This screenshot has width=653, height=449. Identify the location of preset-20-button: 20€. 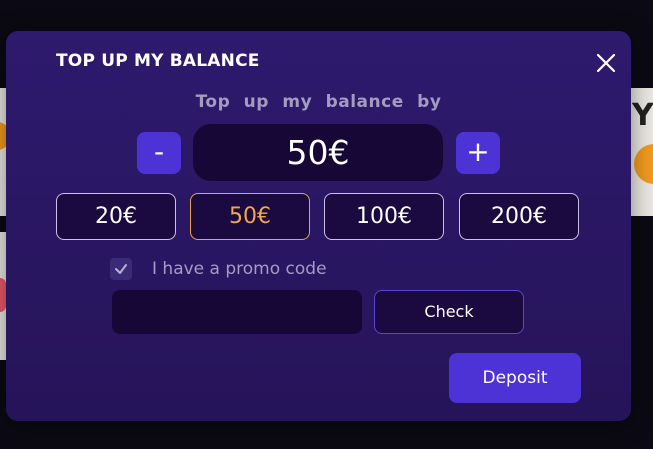
(116, 216).